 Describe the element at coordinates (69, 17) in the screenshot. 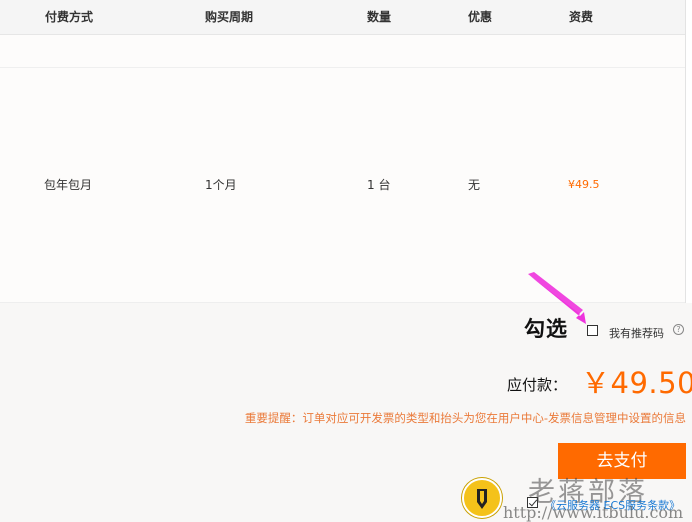

I see `header-pay-method: 付费方式` at that location.